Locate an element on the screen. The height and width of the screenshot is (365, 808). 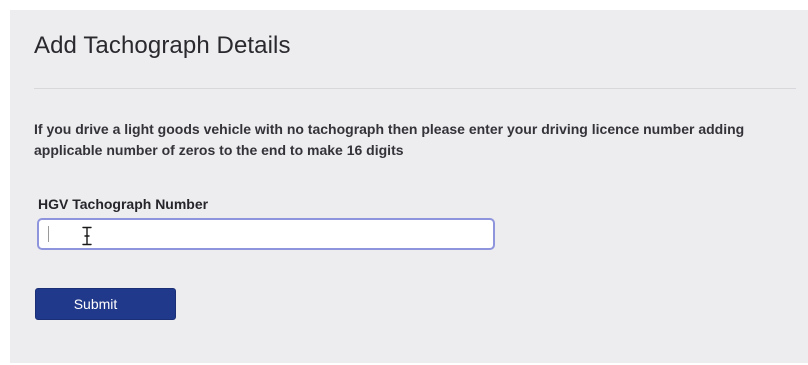
tachograph-number-label: HGV Tachograph Number is located at coordinates (123, 204).